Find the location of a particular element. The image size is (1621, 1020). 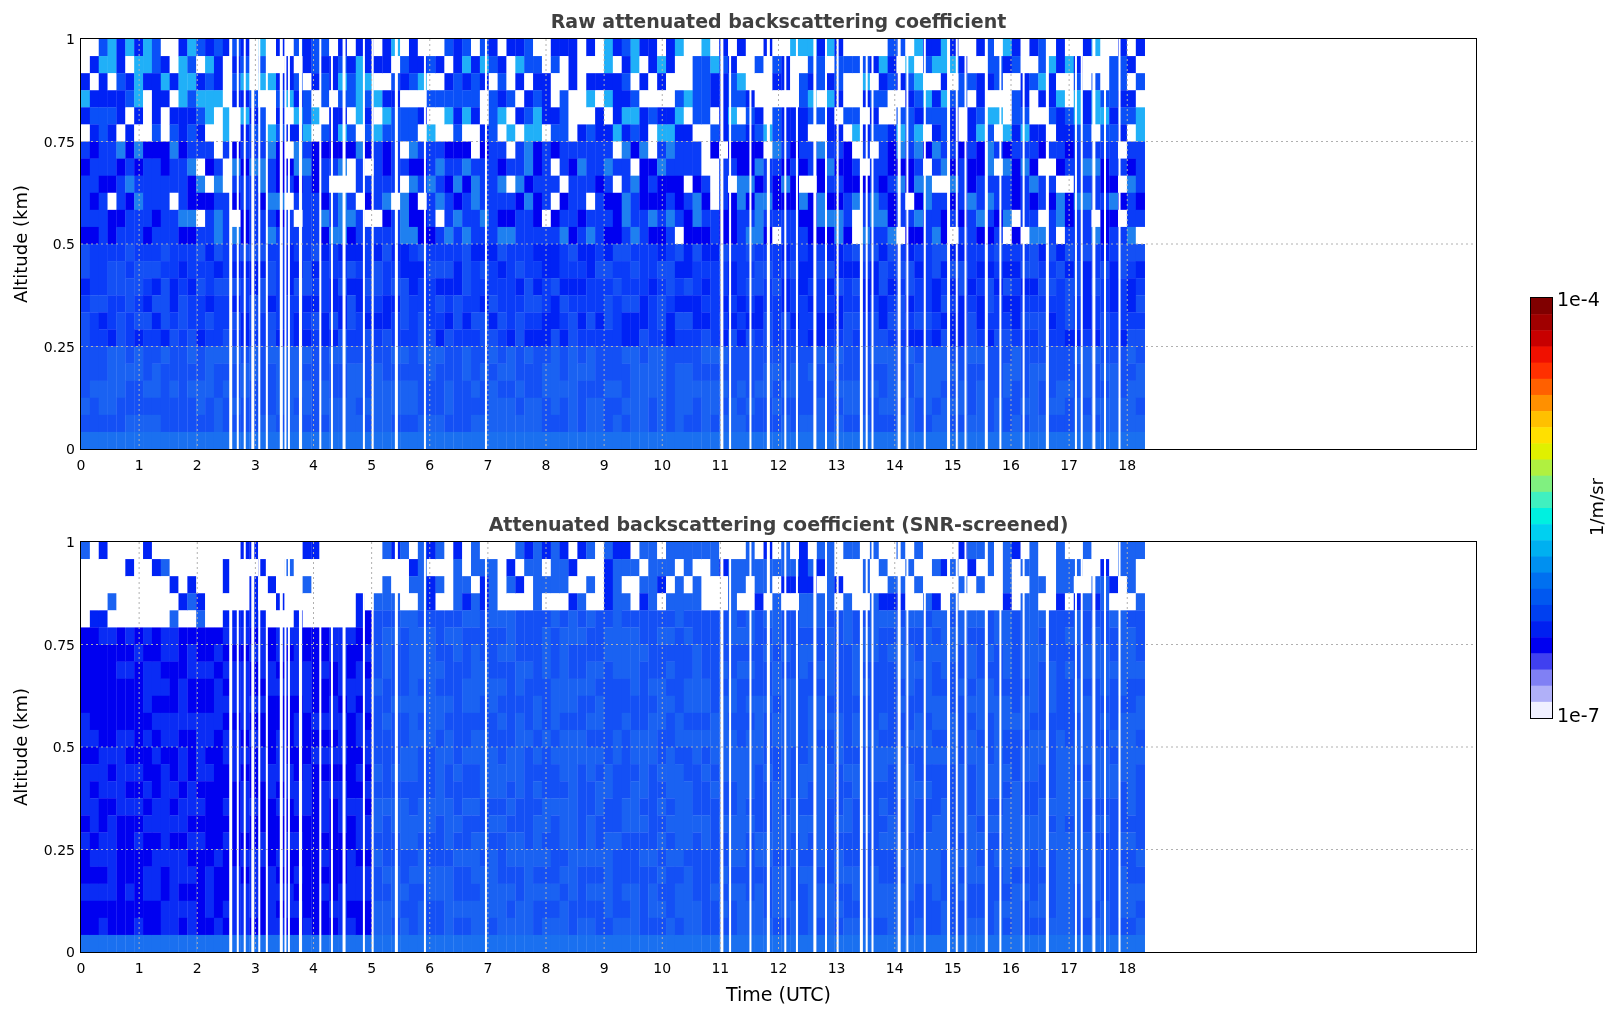

axis-label: Time (UTC) is located at coordinates (778, 994).